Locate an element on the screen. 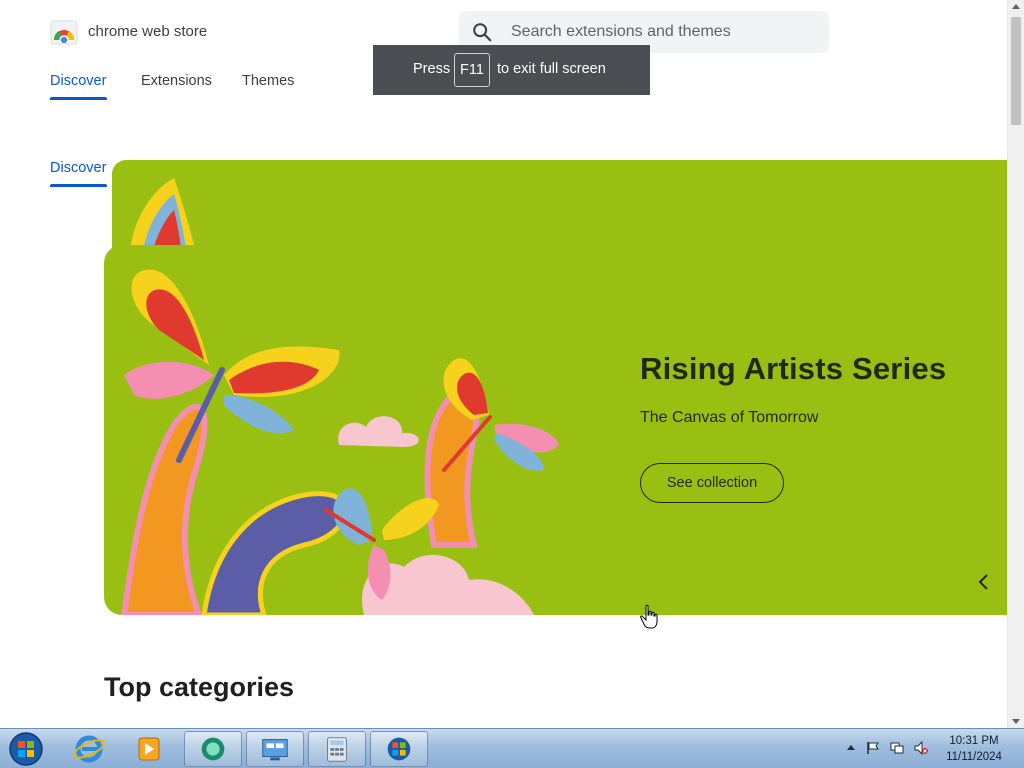 This screenshot has height=768, width=1024. hand-cursor-icon is located at coordinates (649, 616).